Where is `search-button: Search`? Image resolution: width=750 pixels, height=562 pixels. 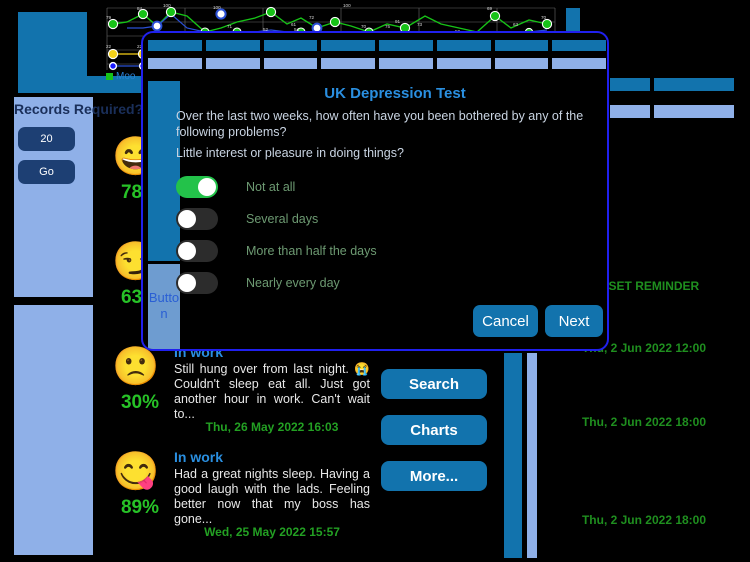
search-button: Search is located at coordinates (434, 384).